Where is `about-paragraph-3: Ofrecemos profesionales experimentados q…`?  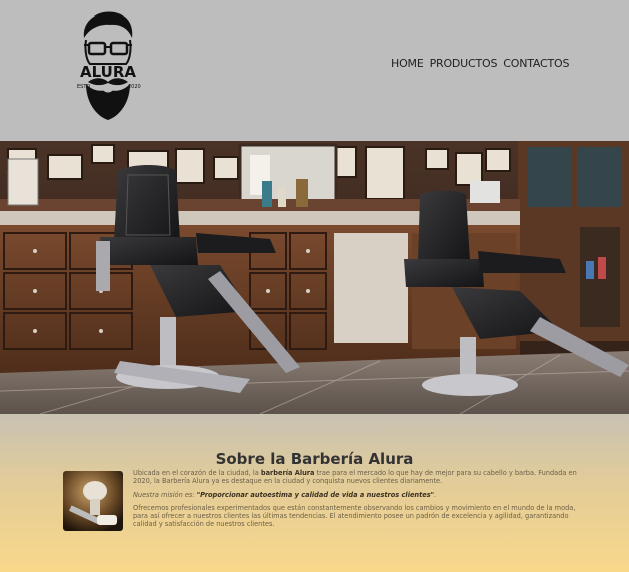
about-paragraph-3: Ofrecemos profesionales experimentados q… is located at coordinates (354, 516).